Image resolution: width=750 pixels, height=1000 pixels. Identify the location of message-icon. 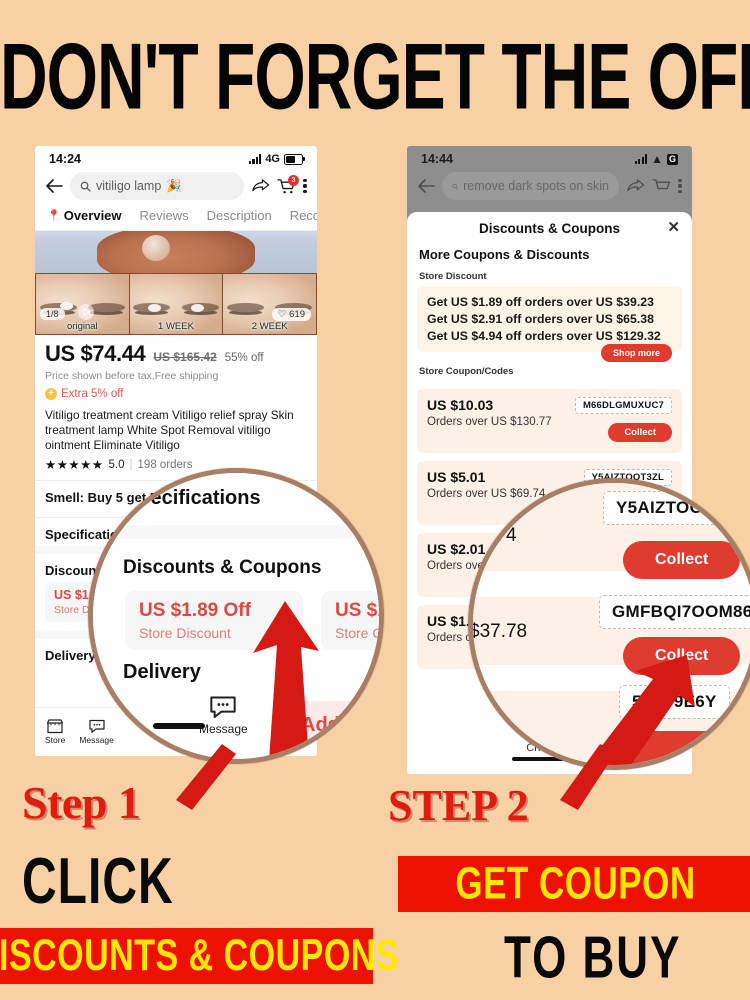
(223, 707).